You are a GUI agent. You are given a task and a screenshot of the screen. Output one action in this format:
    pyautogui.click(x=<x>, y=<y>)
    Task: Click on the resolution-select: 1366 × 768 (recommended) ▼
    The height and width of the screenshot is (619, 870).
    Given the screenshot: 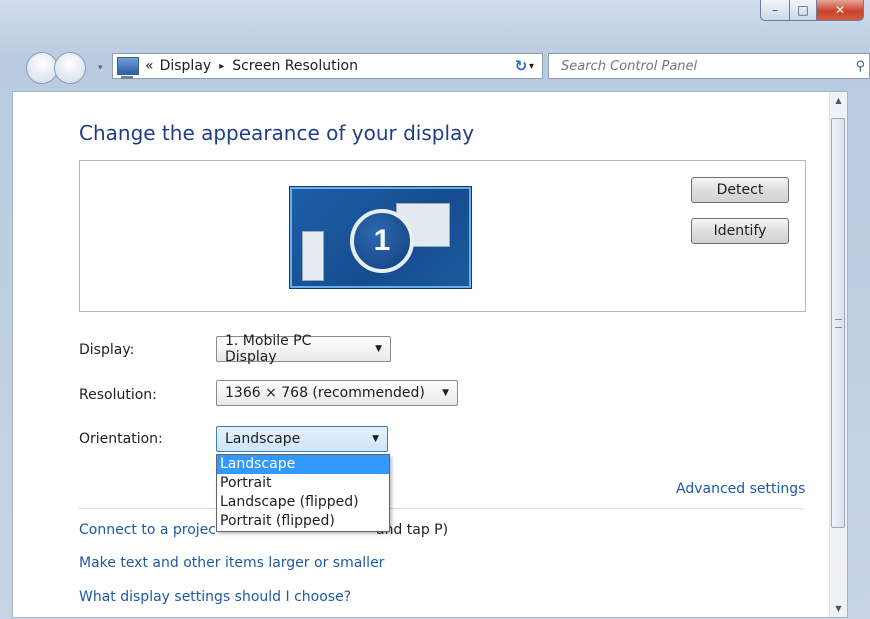 What is the action you would take?
    pyautogui.click(x=337, y=393)
    